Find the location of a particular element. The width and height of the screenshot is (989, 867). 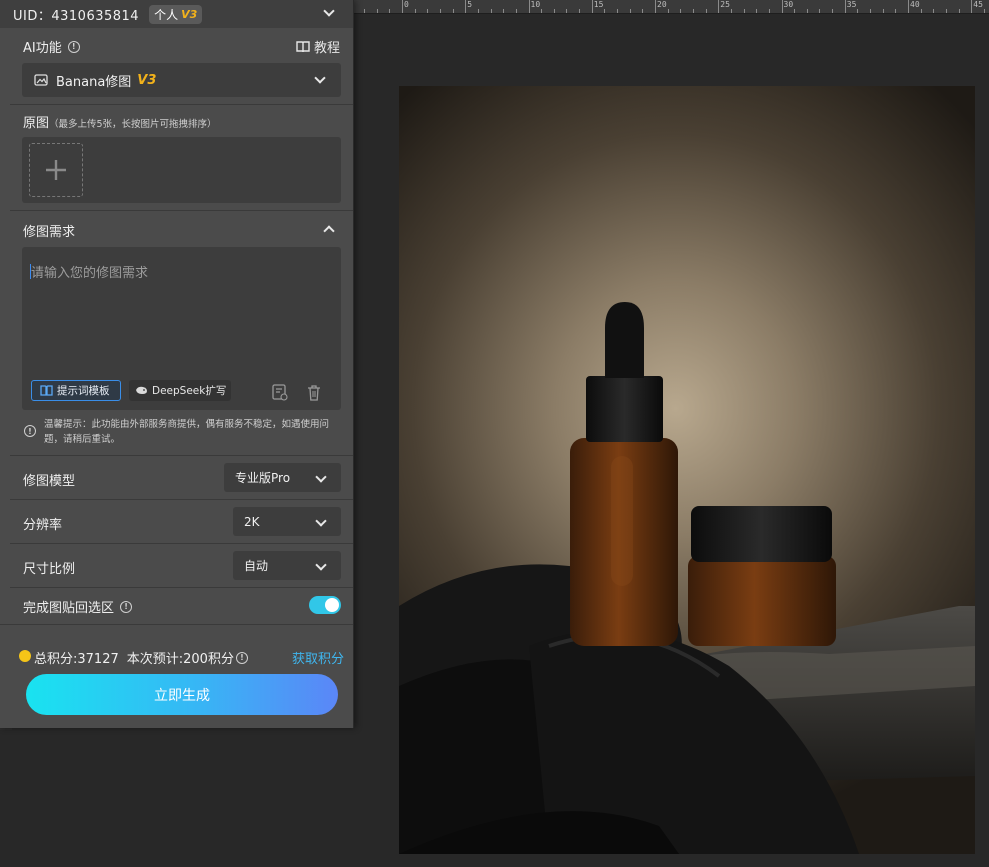

prompt-template-button: 提示词模板 is located at coordinates (76, 390).